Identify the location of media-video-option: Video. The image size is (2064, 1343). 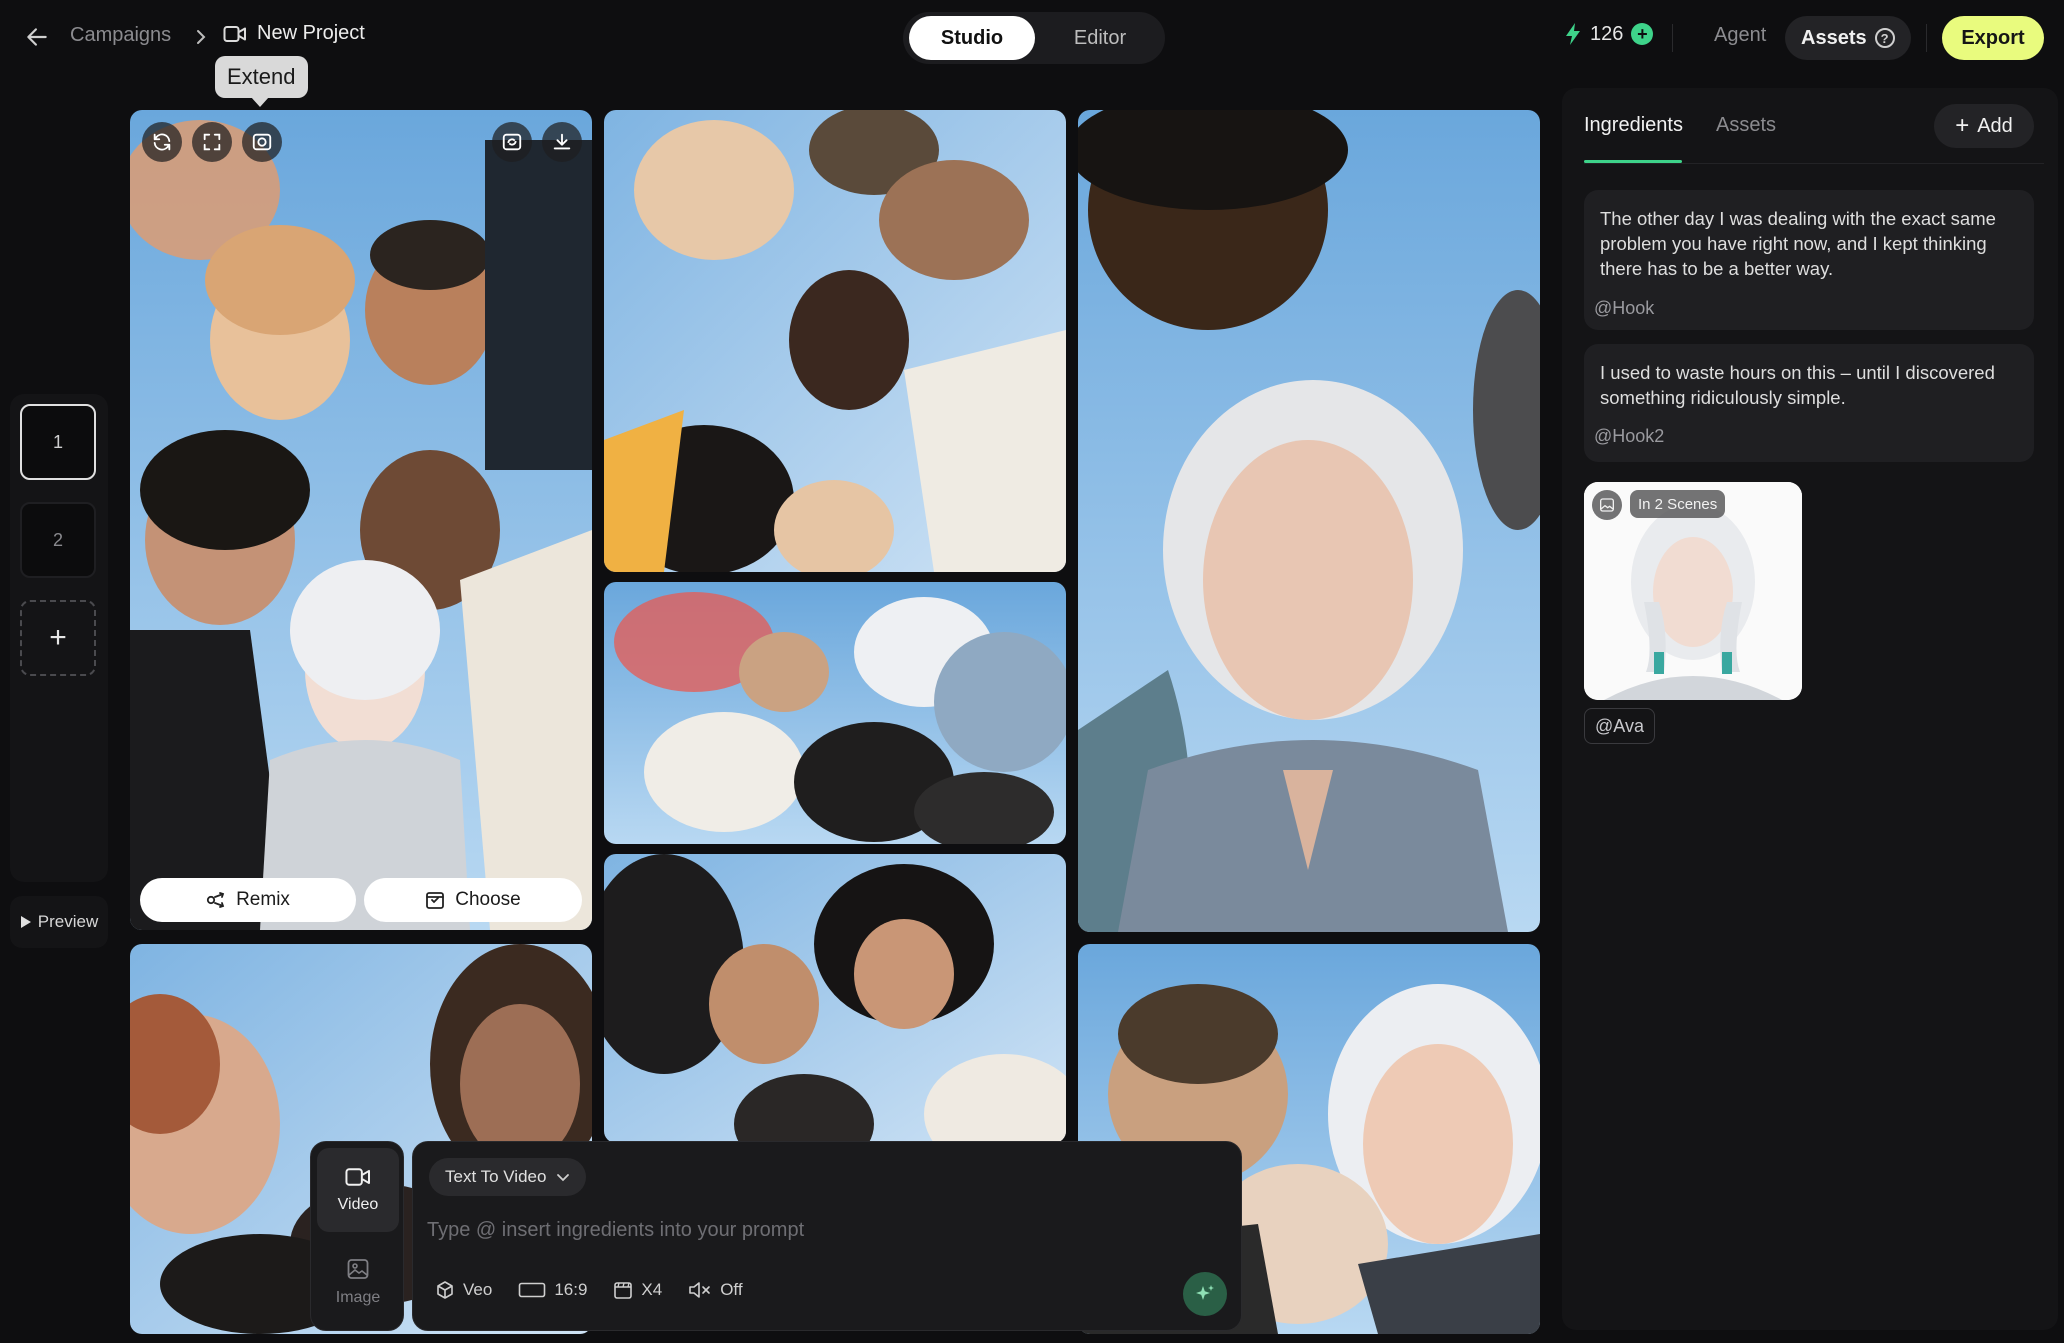
(358, 1190).